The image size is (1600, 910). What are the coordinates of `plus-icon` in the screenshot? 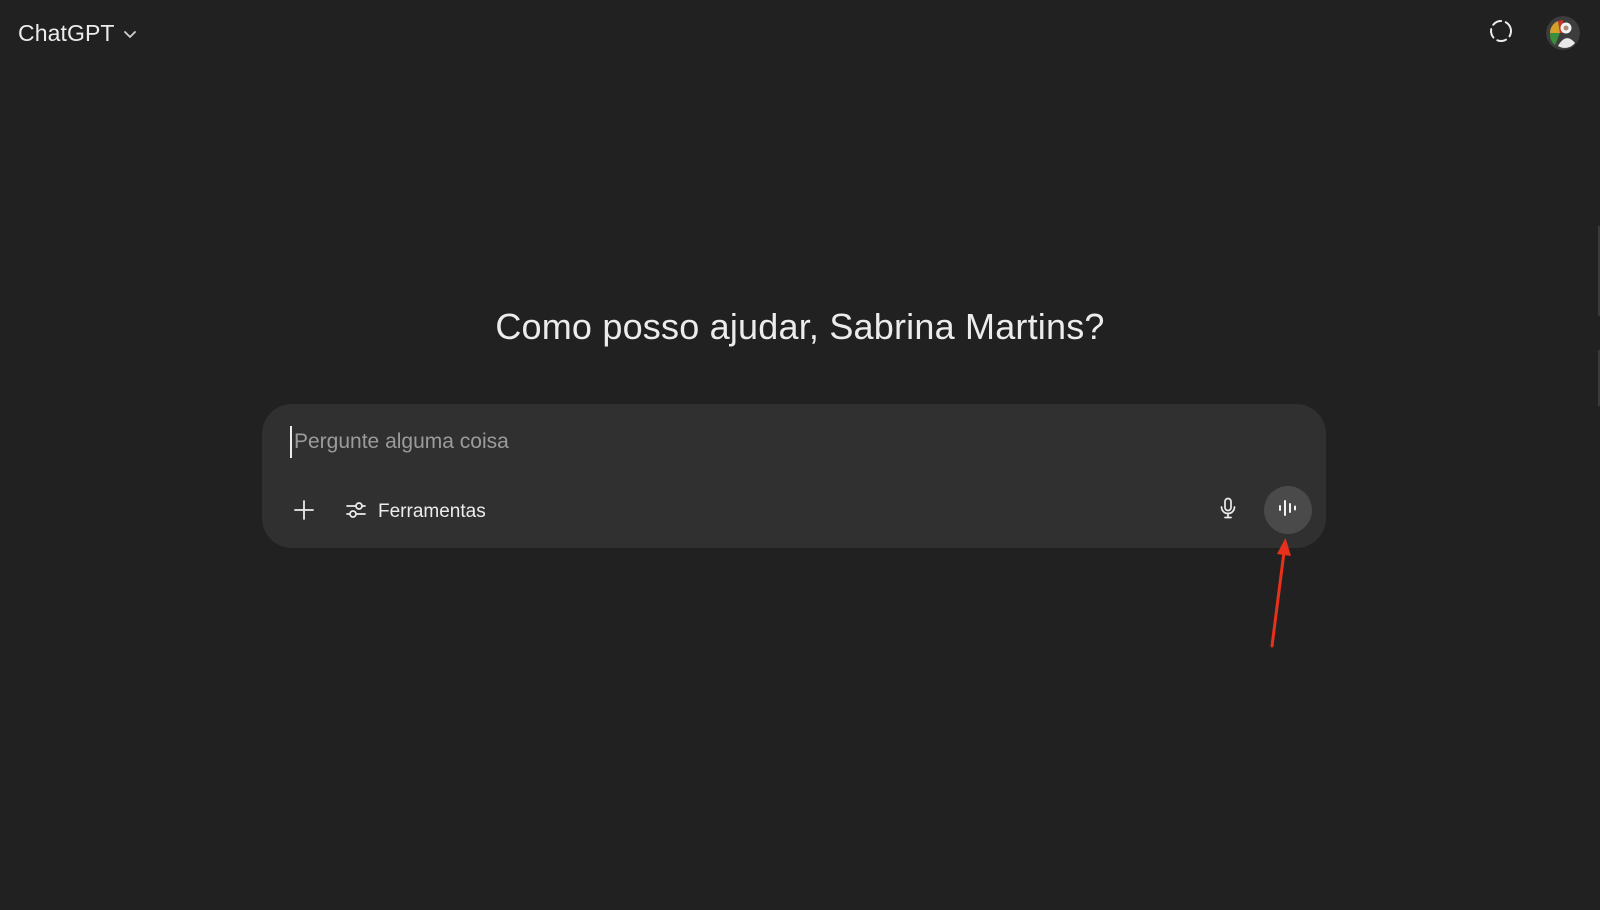 It's located at (304, 512).